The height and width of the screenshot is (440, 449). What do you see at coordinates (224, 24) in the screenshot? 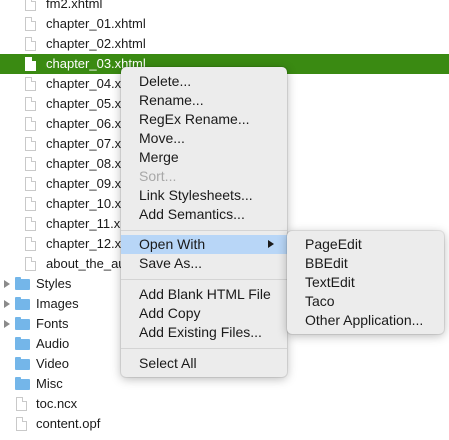
I see `file-row: chapter_01.xhtml` at bounding box center [224, 24].